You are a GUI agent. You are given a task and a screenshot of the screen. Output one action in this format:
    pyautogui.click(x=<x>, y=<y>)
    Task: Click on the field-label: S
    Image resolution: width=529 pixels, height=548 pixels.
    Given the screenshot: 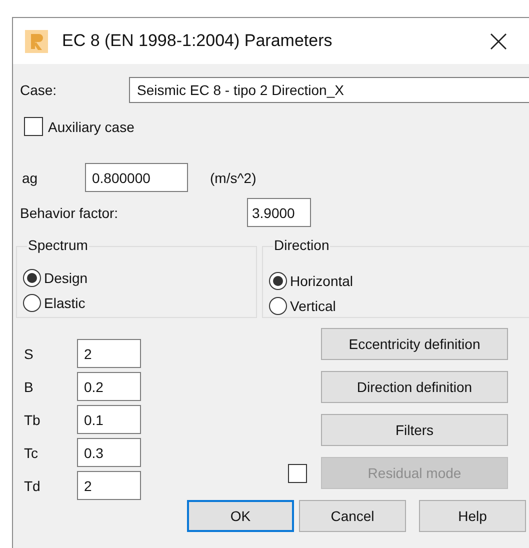 What is the action you would take?
    pyautogui.click(x=29, y=354)
    